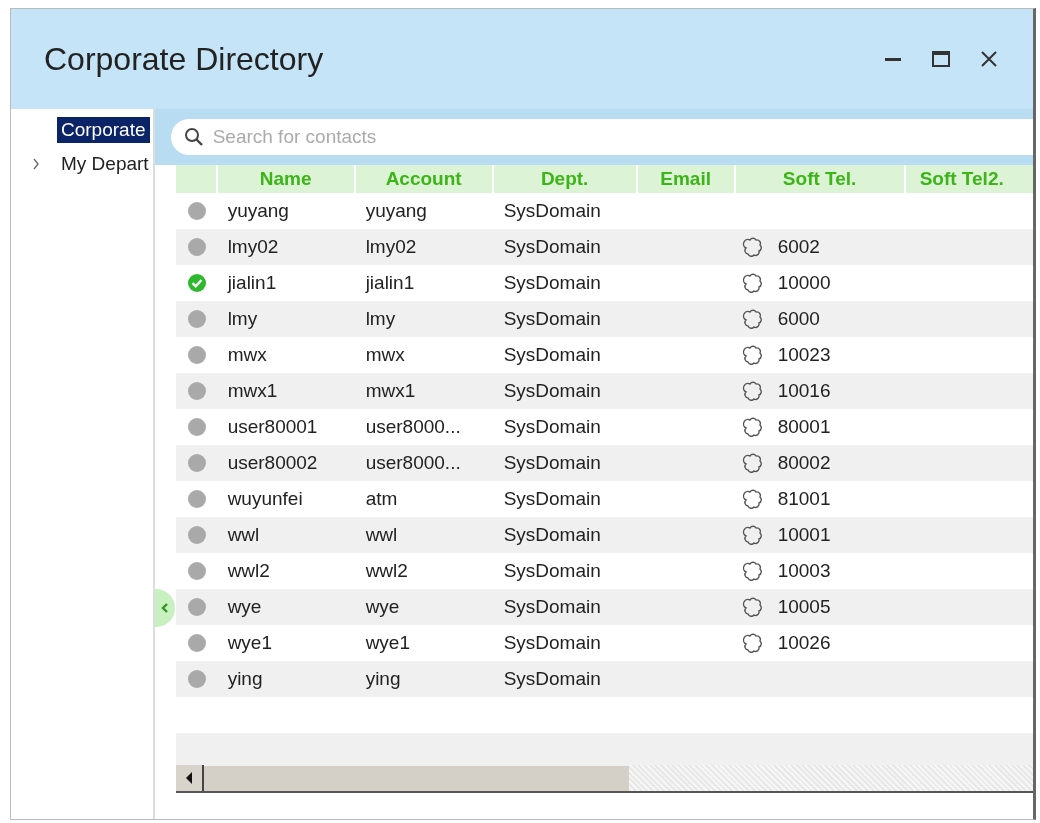  I want to click on search-field: Search for contacts, so click(601, 137).